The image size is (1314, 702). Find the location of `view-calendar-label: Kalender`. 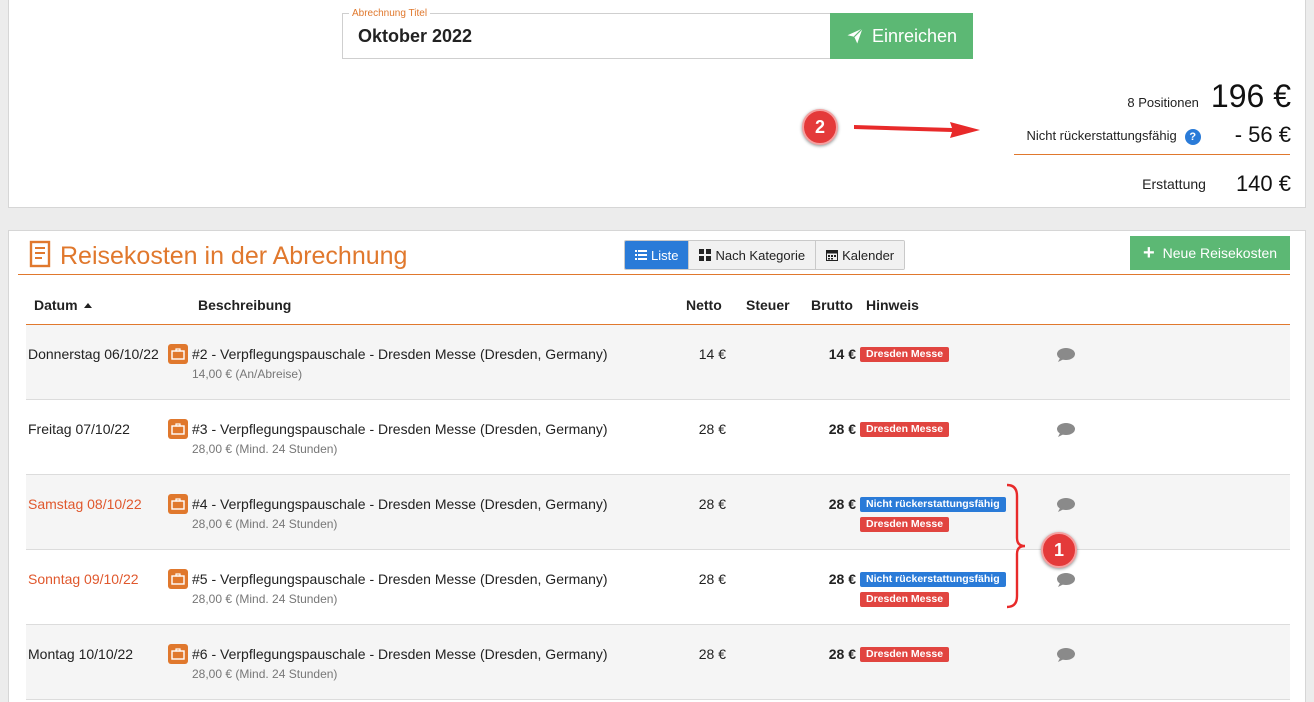

view-calendar-label: Kalender is located at coordinates (868, 255).